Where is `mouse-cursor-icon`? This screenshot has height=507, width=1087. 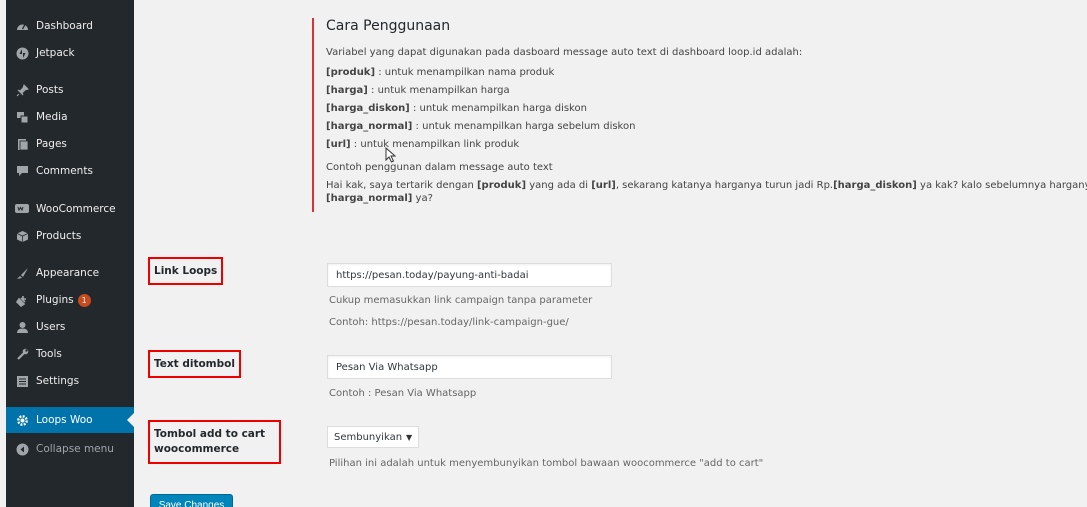 mouse-cursor-icon is located at coordinates (391, 155).